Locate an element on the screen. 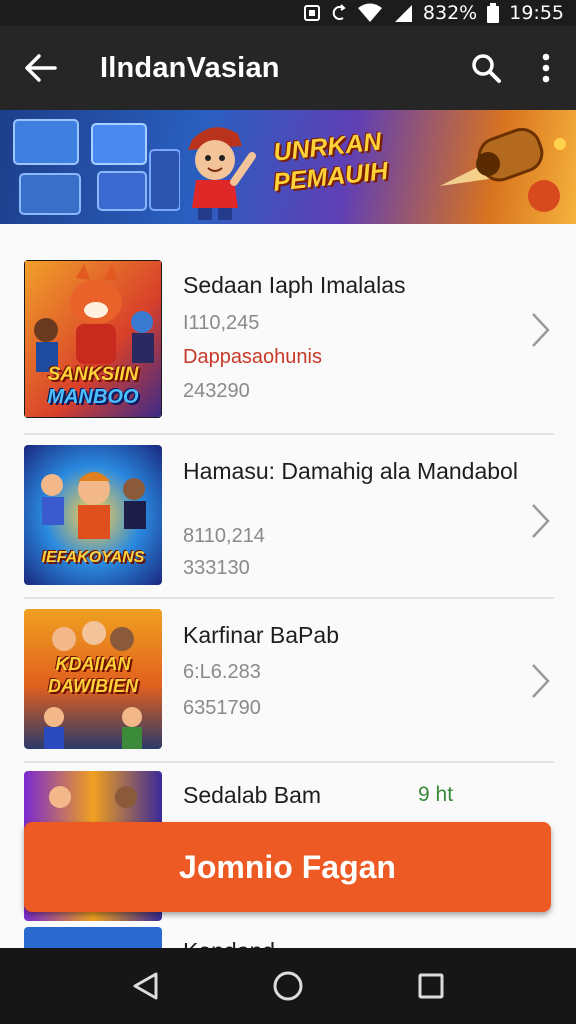 This screenshot has width=576, height=1024. game-thumbnail: SANKSIIN MANBOO is located at coordinates (93, 339).